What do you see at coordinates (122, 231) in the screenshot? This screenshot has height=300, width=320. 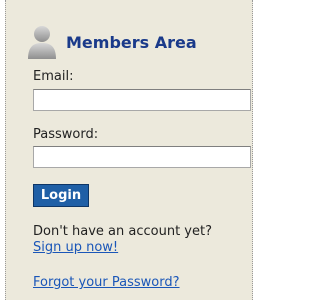 I see `no-account-text: Don't have an account yet?` at bounding box center [122, 231].